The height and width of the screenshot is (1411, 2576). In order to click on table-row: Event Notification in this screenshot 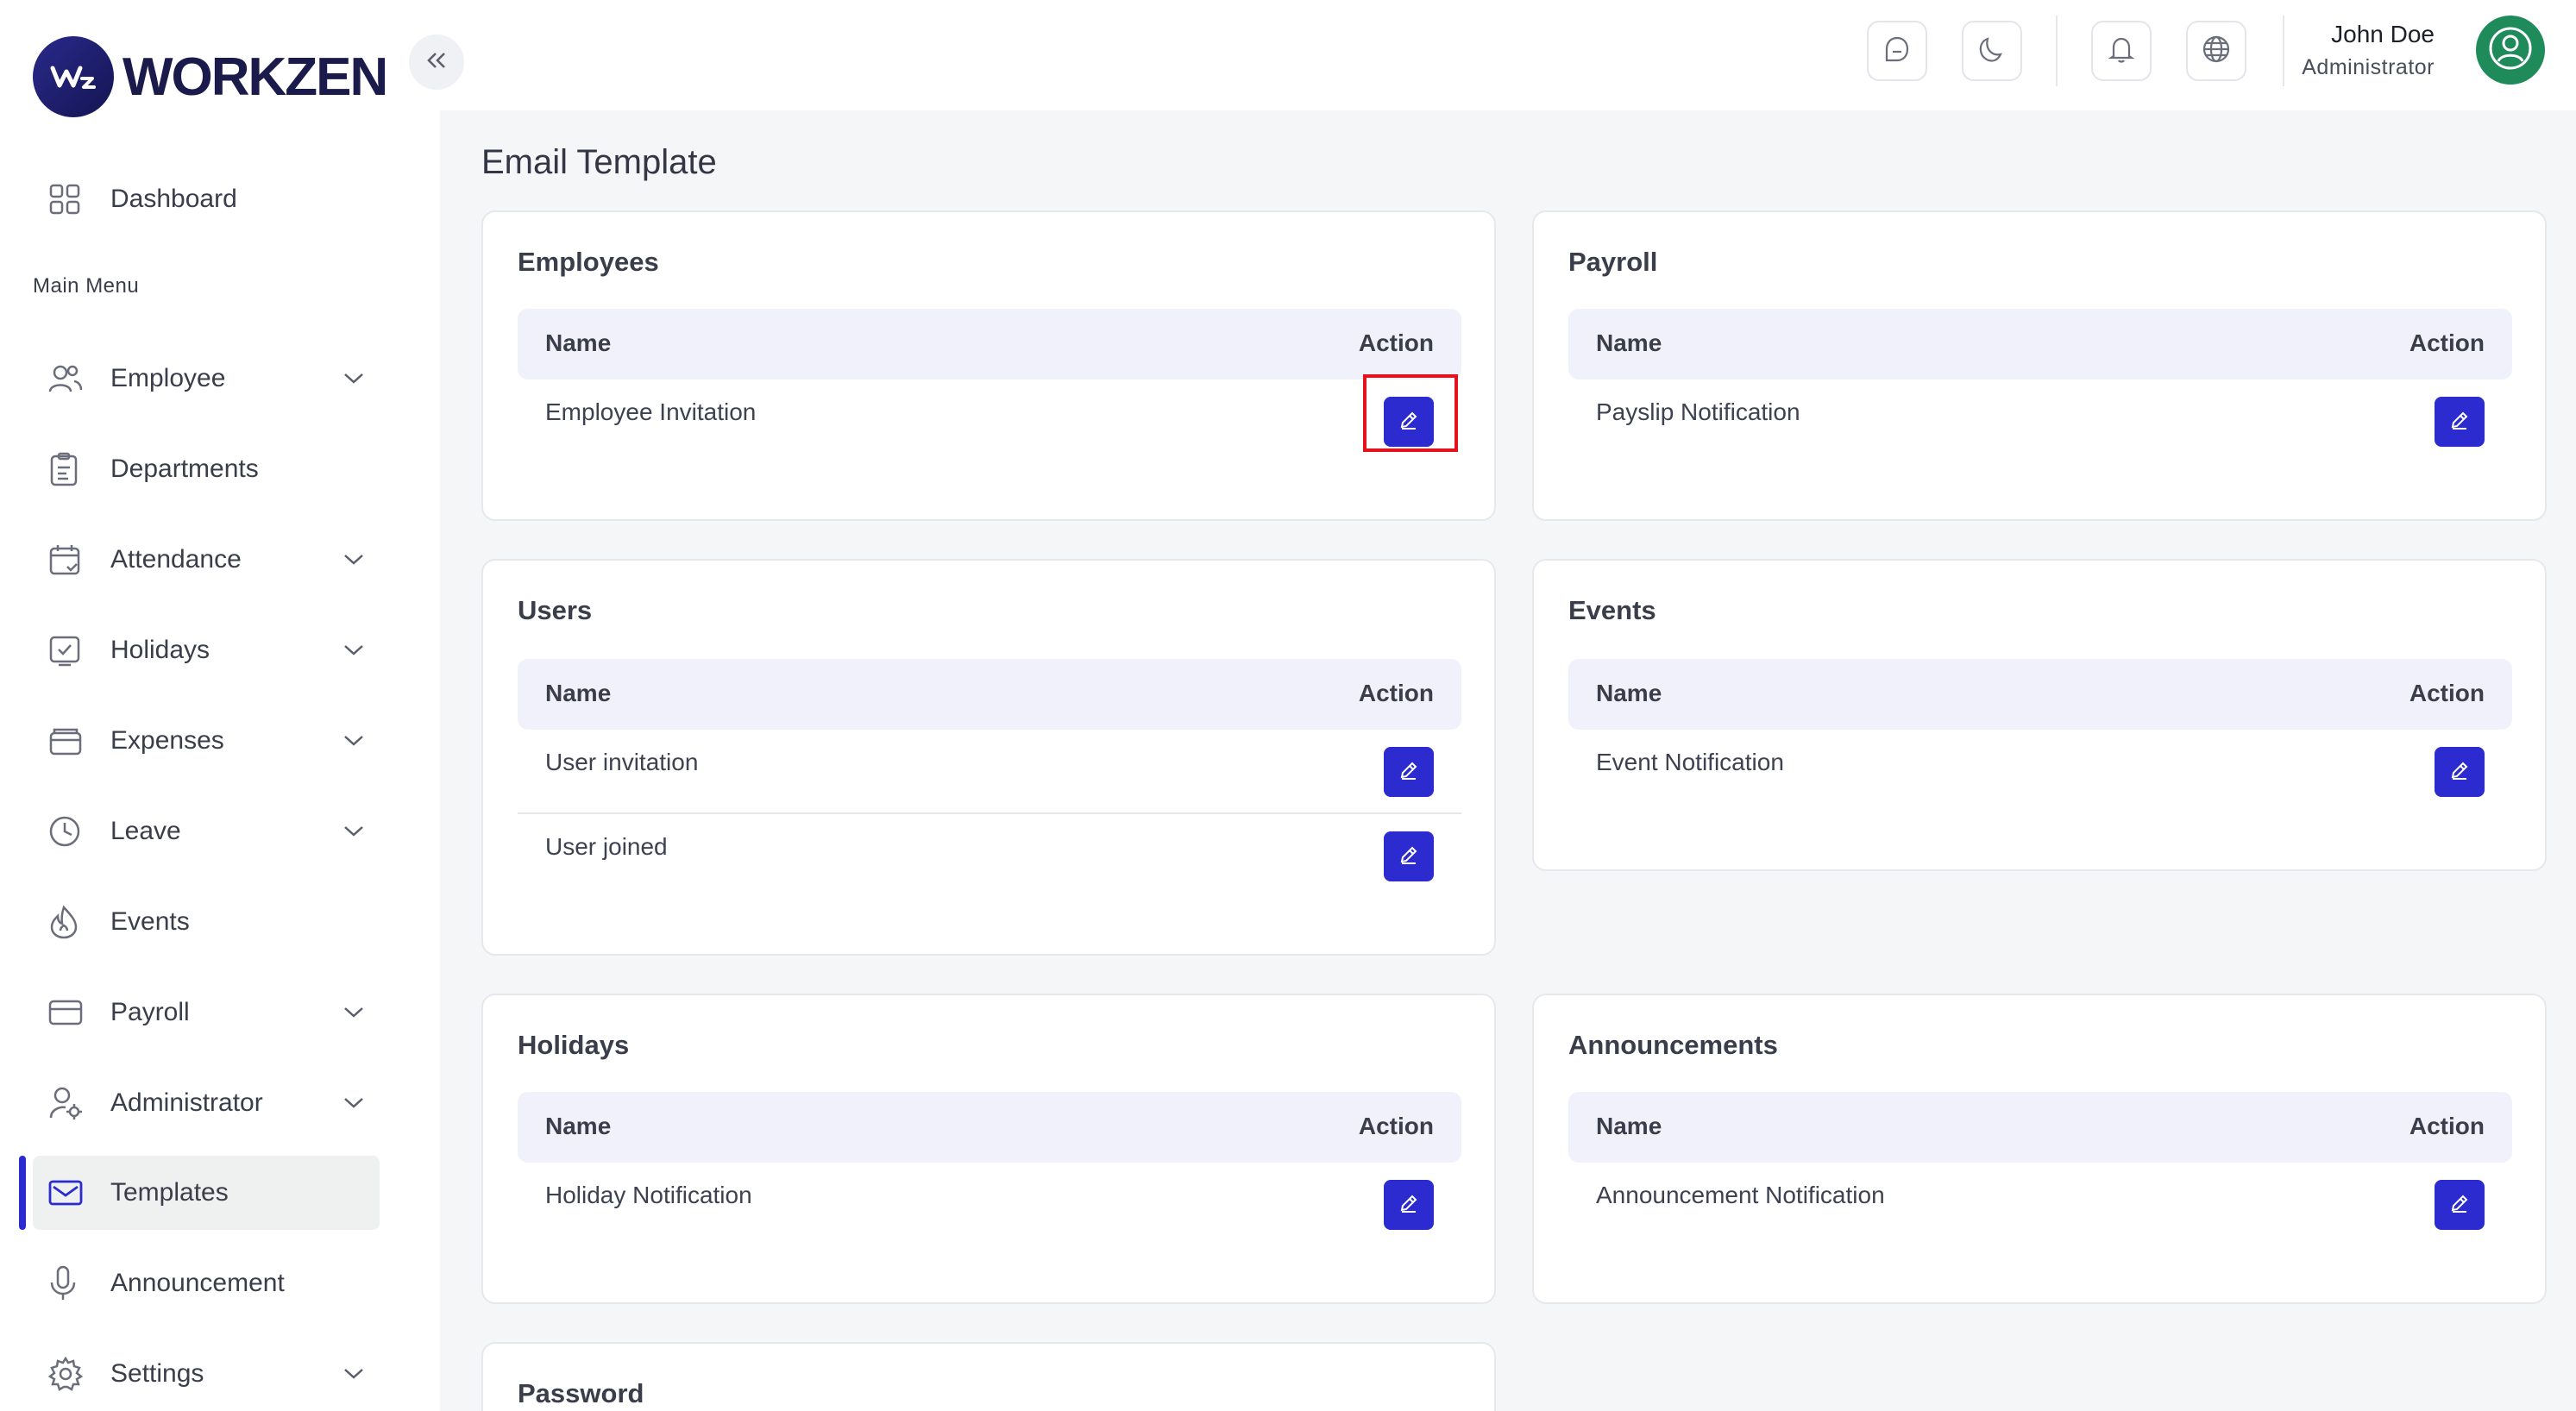, I will do `click(2040, 772)`.